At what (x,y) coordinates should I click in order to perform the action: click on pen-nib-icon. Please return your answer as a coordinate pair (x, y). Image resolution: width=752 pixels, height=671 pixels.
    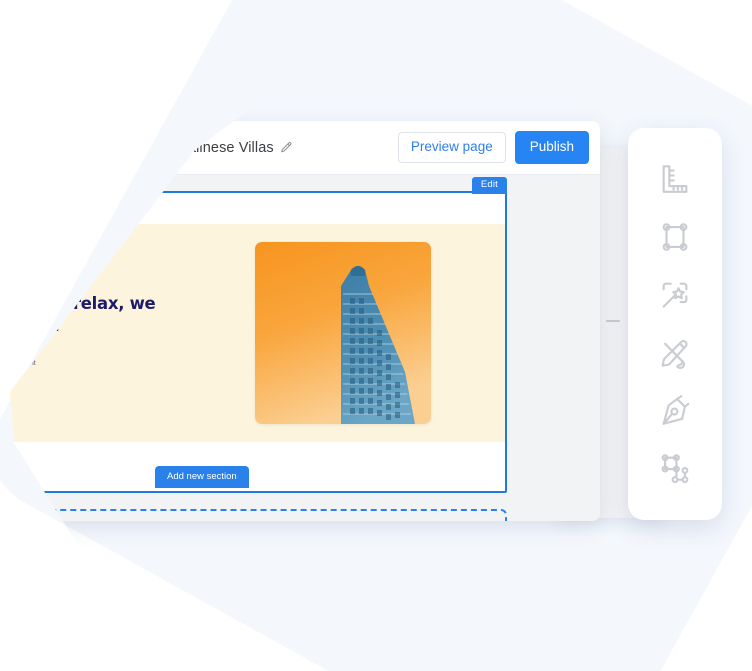
    Looking at the image, I should click on (675, 411).